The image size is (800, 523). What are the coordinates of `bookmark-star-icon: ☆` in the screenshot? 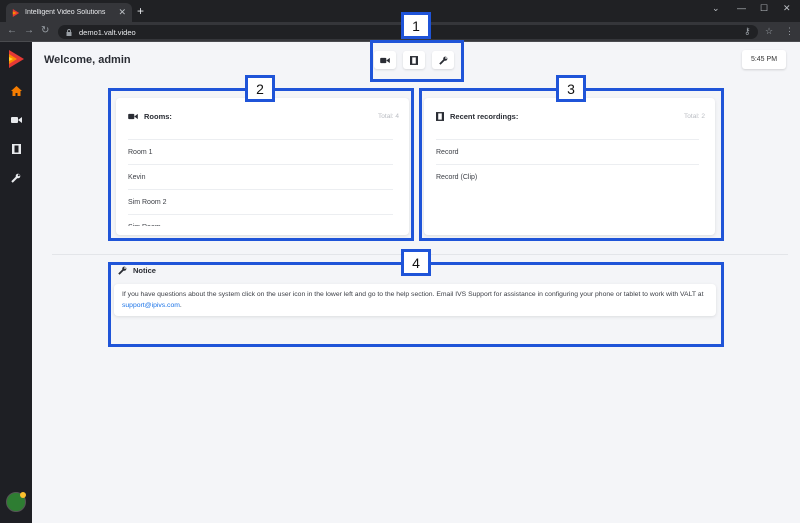 It's located at (769, 31).